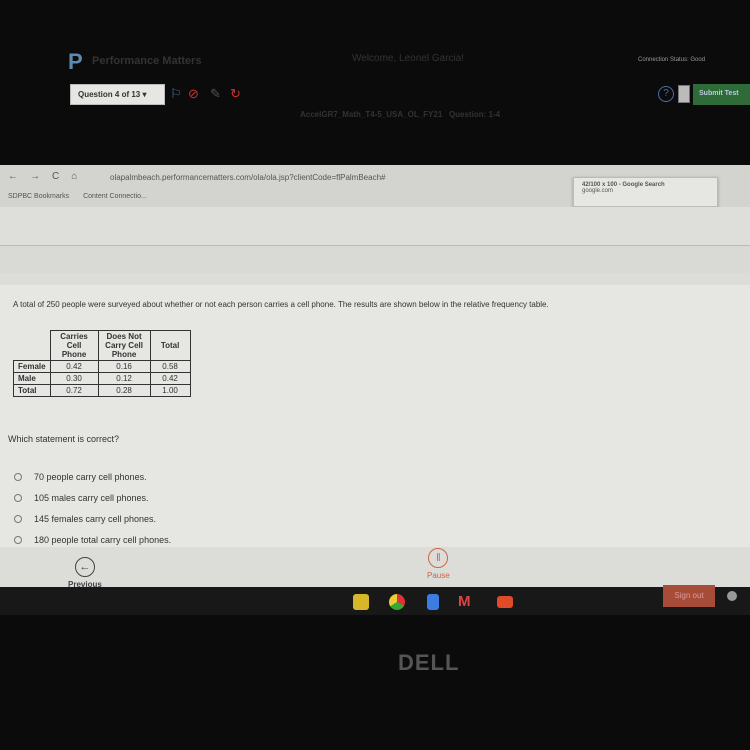  I want to click on forward-icon: →, so click(35, 176).